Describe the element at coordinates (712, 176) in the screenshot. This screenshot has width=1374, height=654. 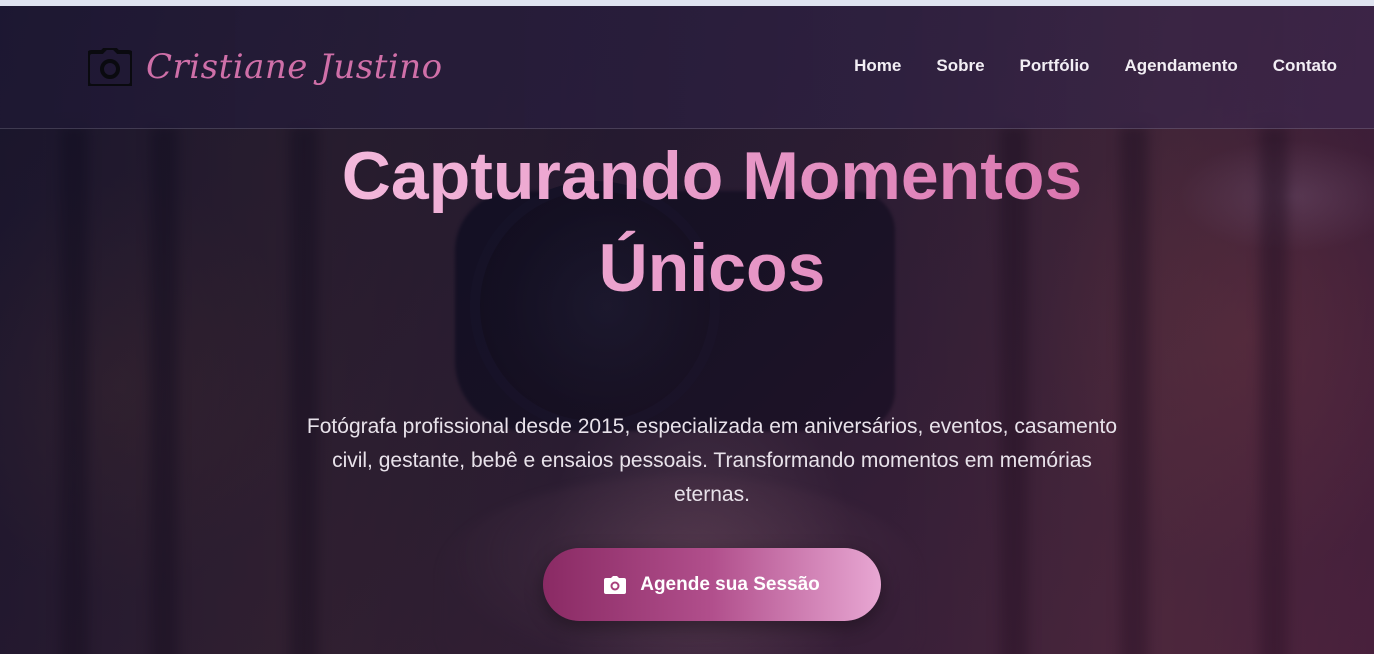
I see `hero-headline-line1: Capturando Momentos` at that location.